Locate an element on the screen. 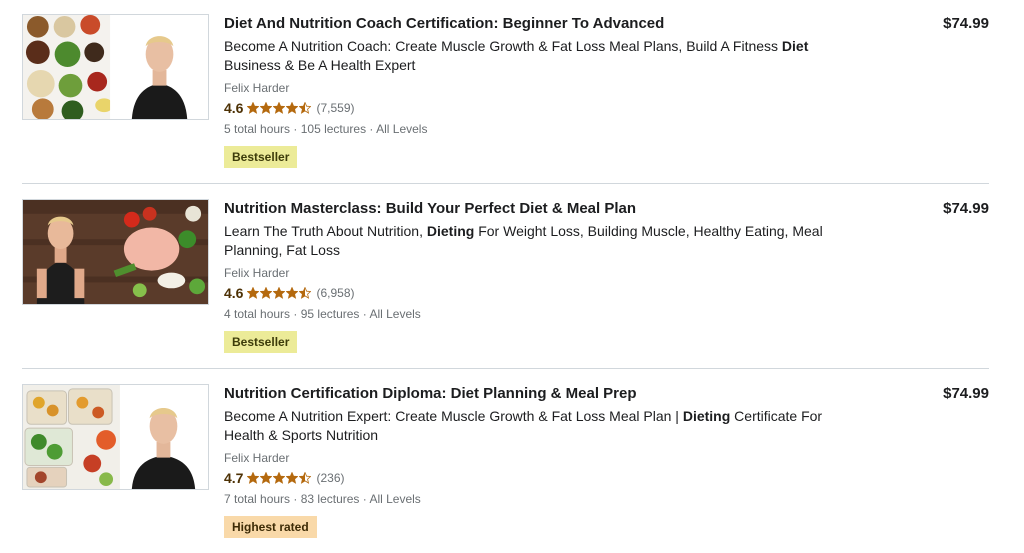 This screenshot has width=1024, height=553. review-count: (6,958) is located at coordinates (335, 293).